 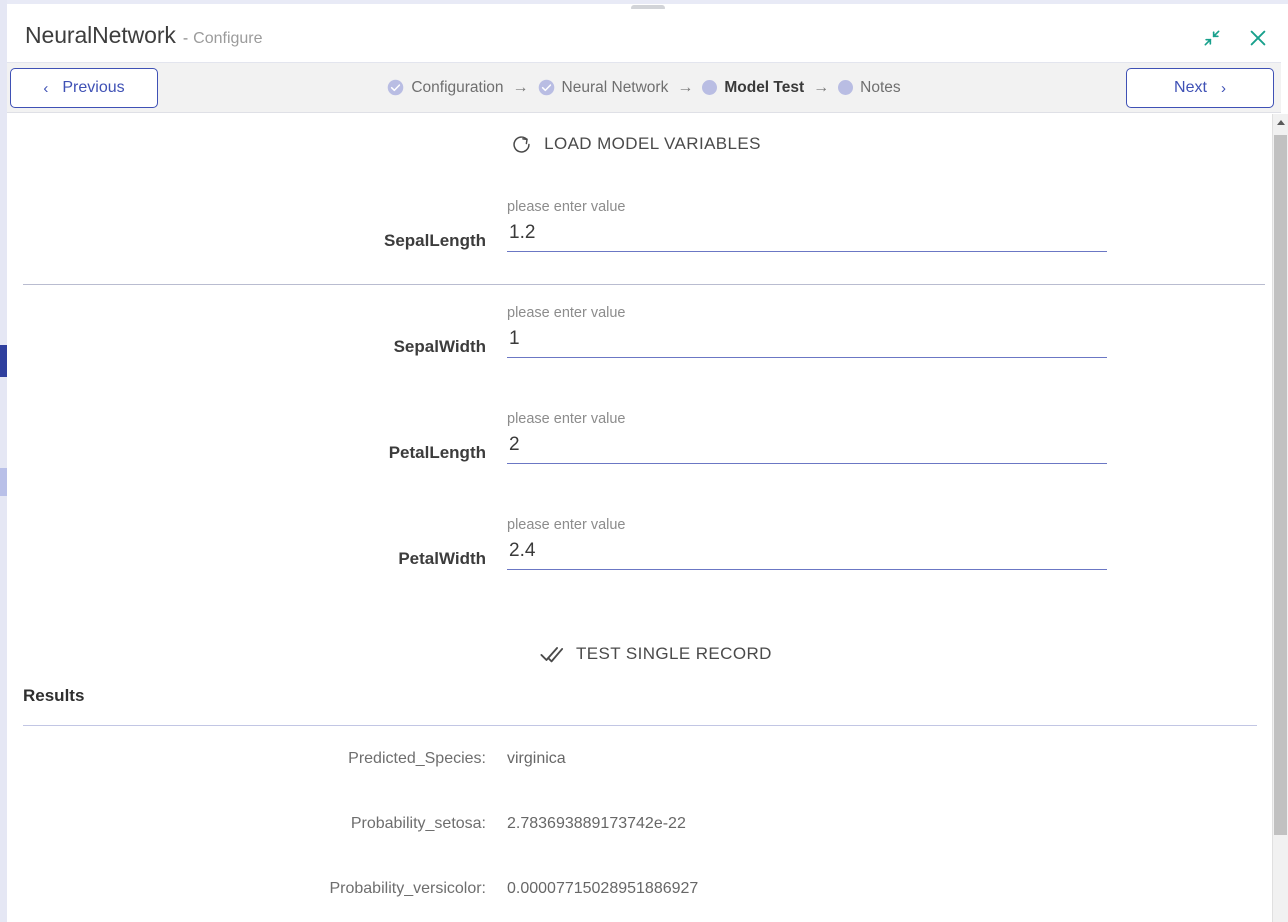 What do you see at coordinates (434, 240) in the screenshot?
I see `field-label-sepallength: SepalLength` at bounding box center [434, 240].